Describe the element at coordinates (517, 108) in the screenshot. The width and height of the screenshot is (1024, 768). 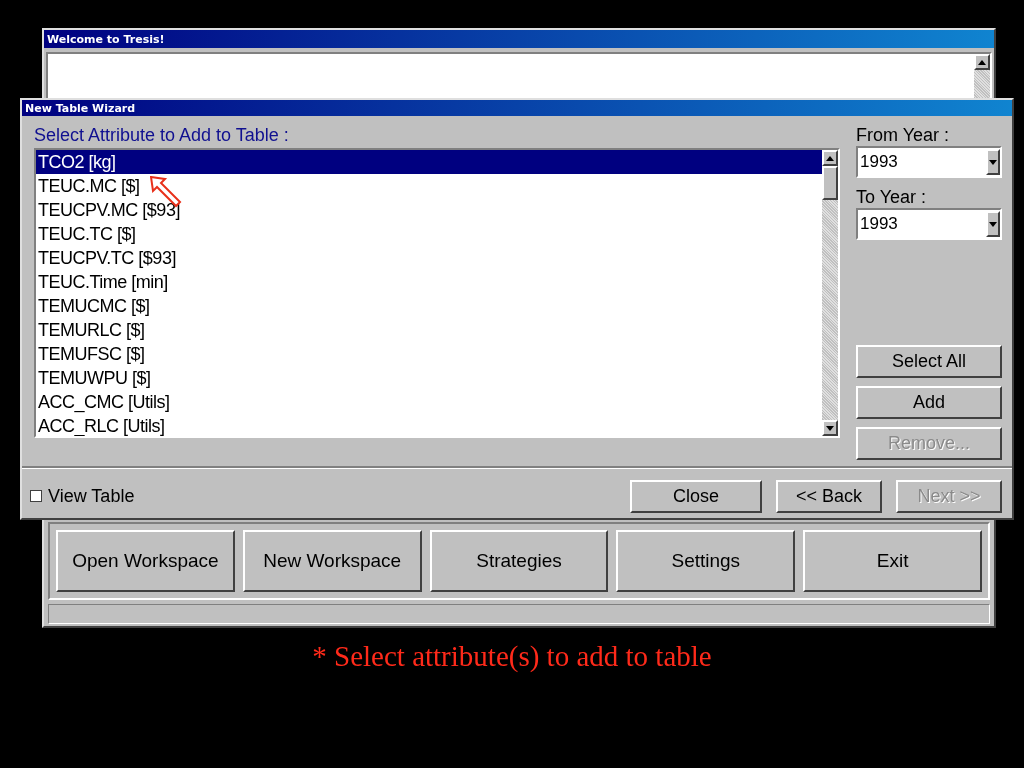
I see `dialog-title: New Table Wizard` at that location.